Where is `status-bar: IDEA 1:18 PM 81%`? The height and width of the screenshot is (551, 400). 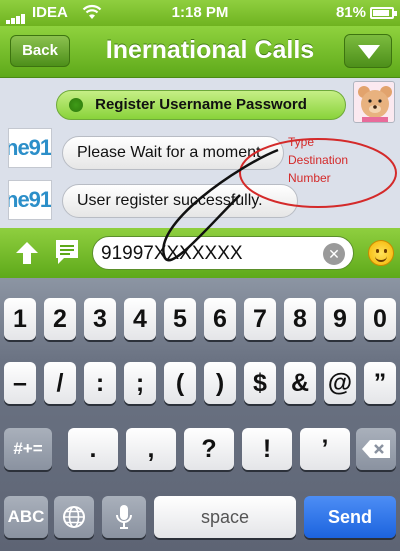 status-bar: IDEA 1:18 PM 81% is located at coordinates (200, 13).